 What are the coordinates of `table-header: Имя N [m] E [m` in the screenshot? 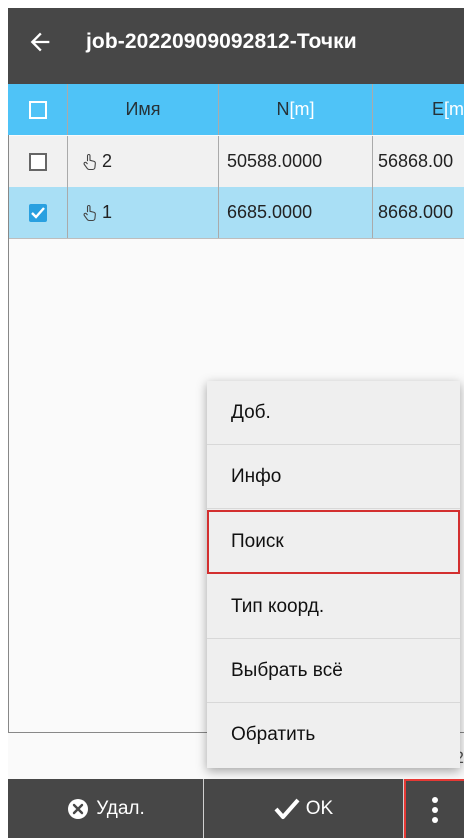 It's located at (236, 109).